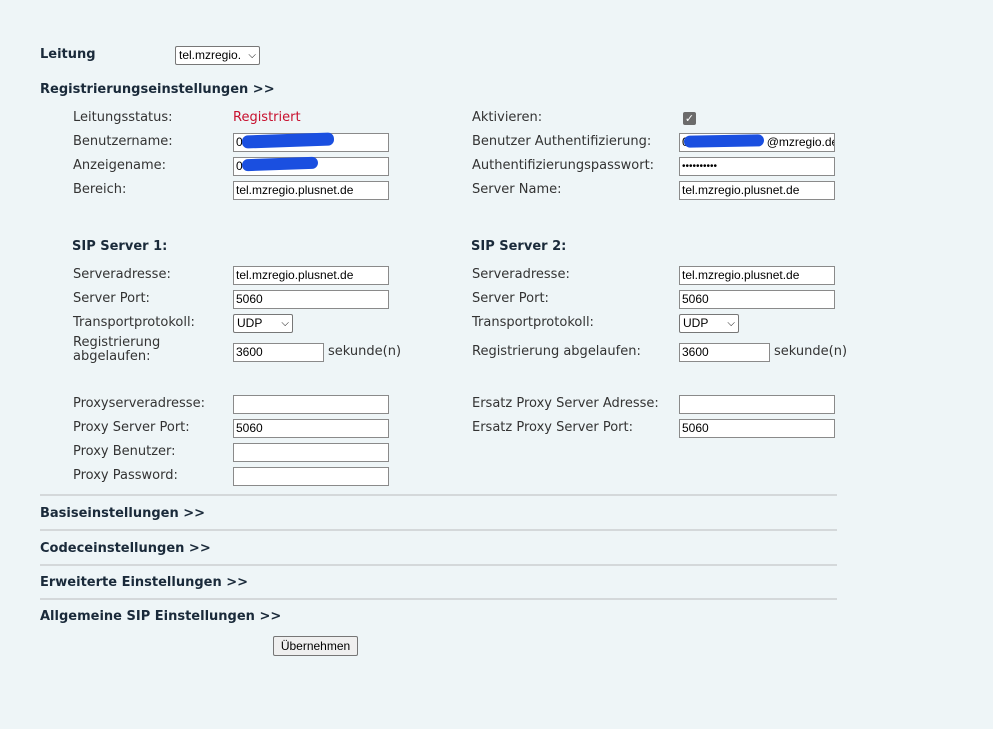 The height and width of the screenshot is (729, 993). What do you see at coordinates (700, 166) in the screenshot?
I see `pw-value: ••••••••••` at bounding box center [700, 166].